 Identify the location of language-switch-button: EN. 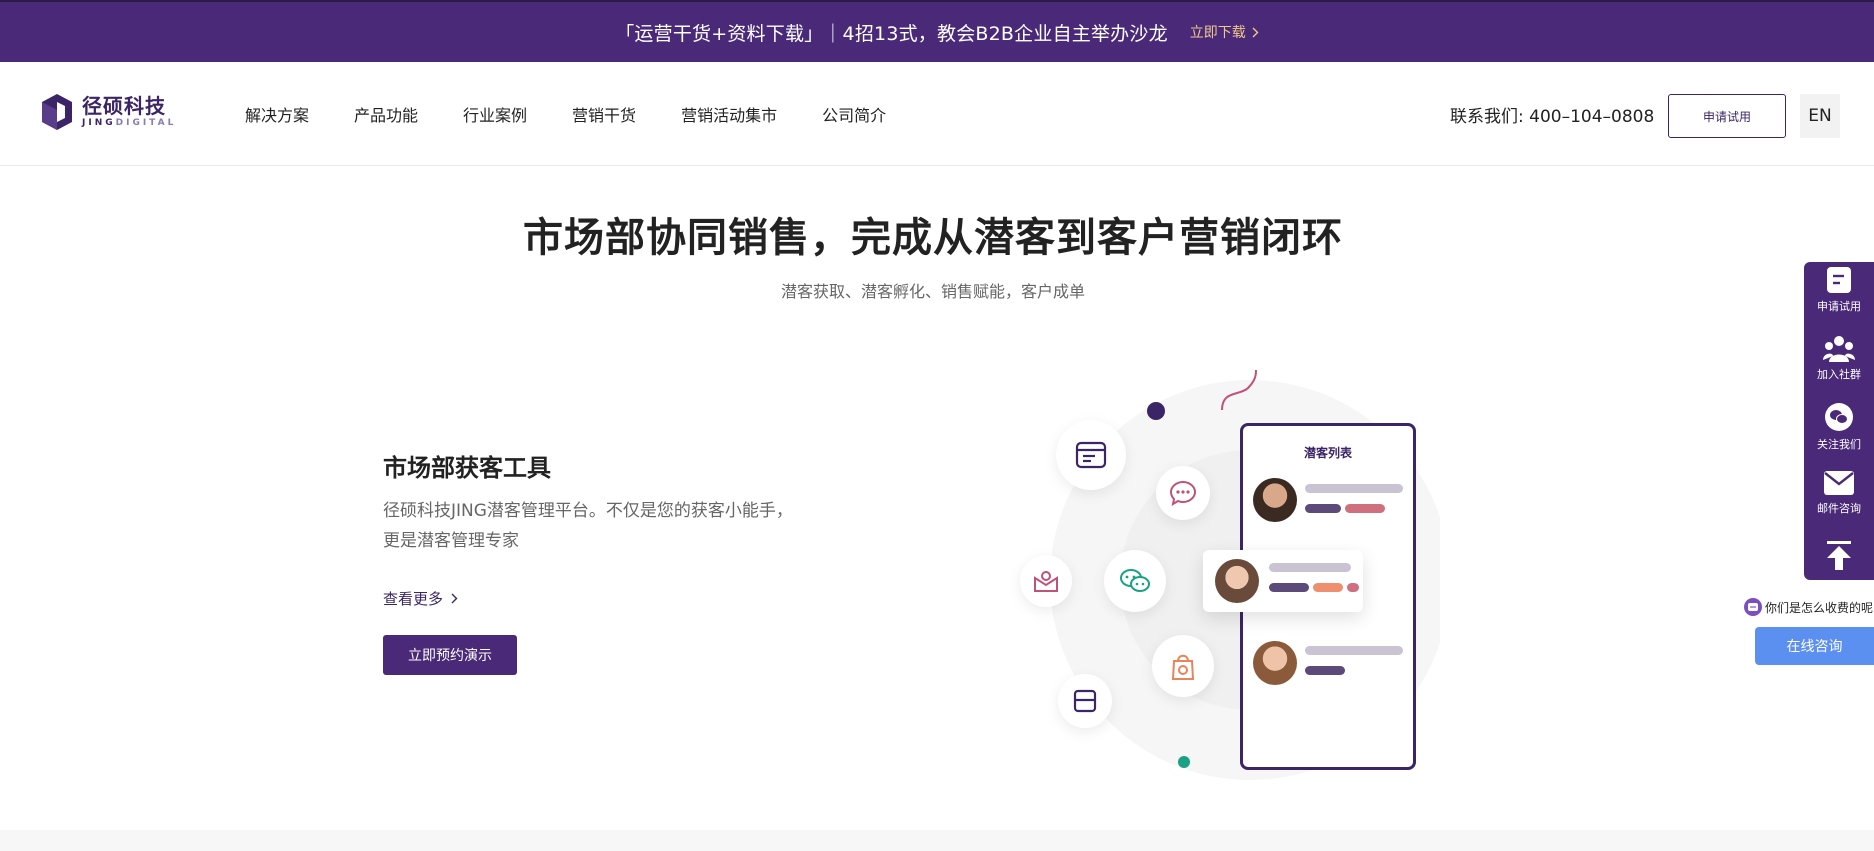
(1820, 116).